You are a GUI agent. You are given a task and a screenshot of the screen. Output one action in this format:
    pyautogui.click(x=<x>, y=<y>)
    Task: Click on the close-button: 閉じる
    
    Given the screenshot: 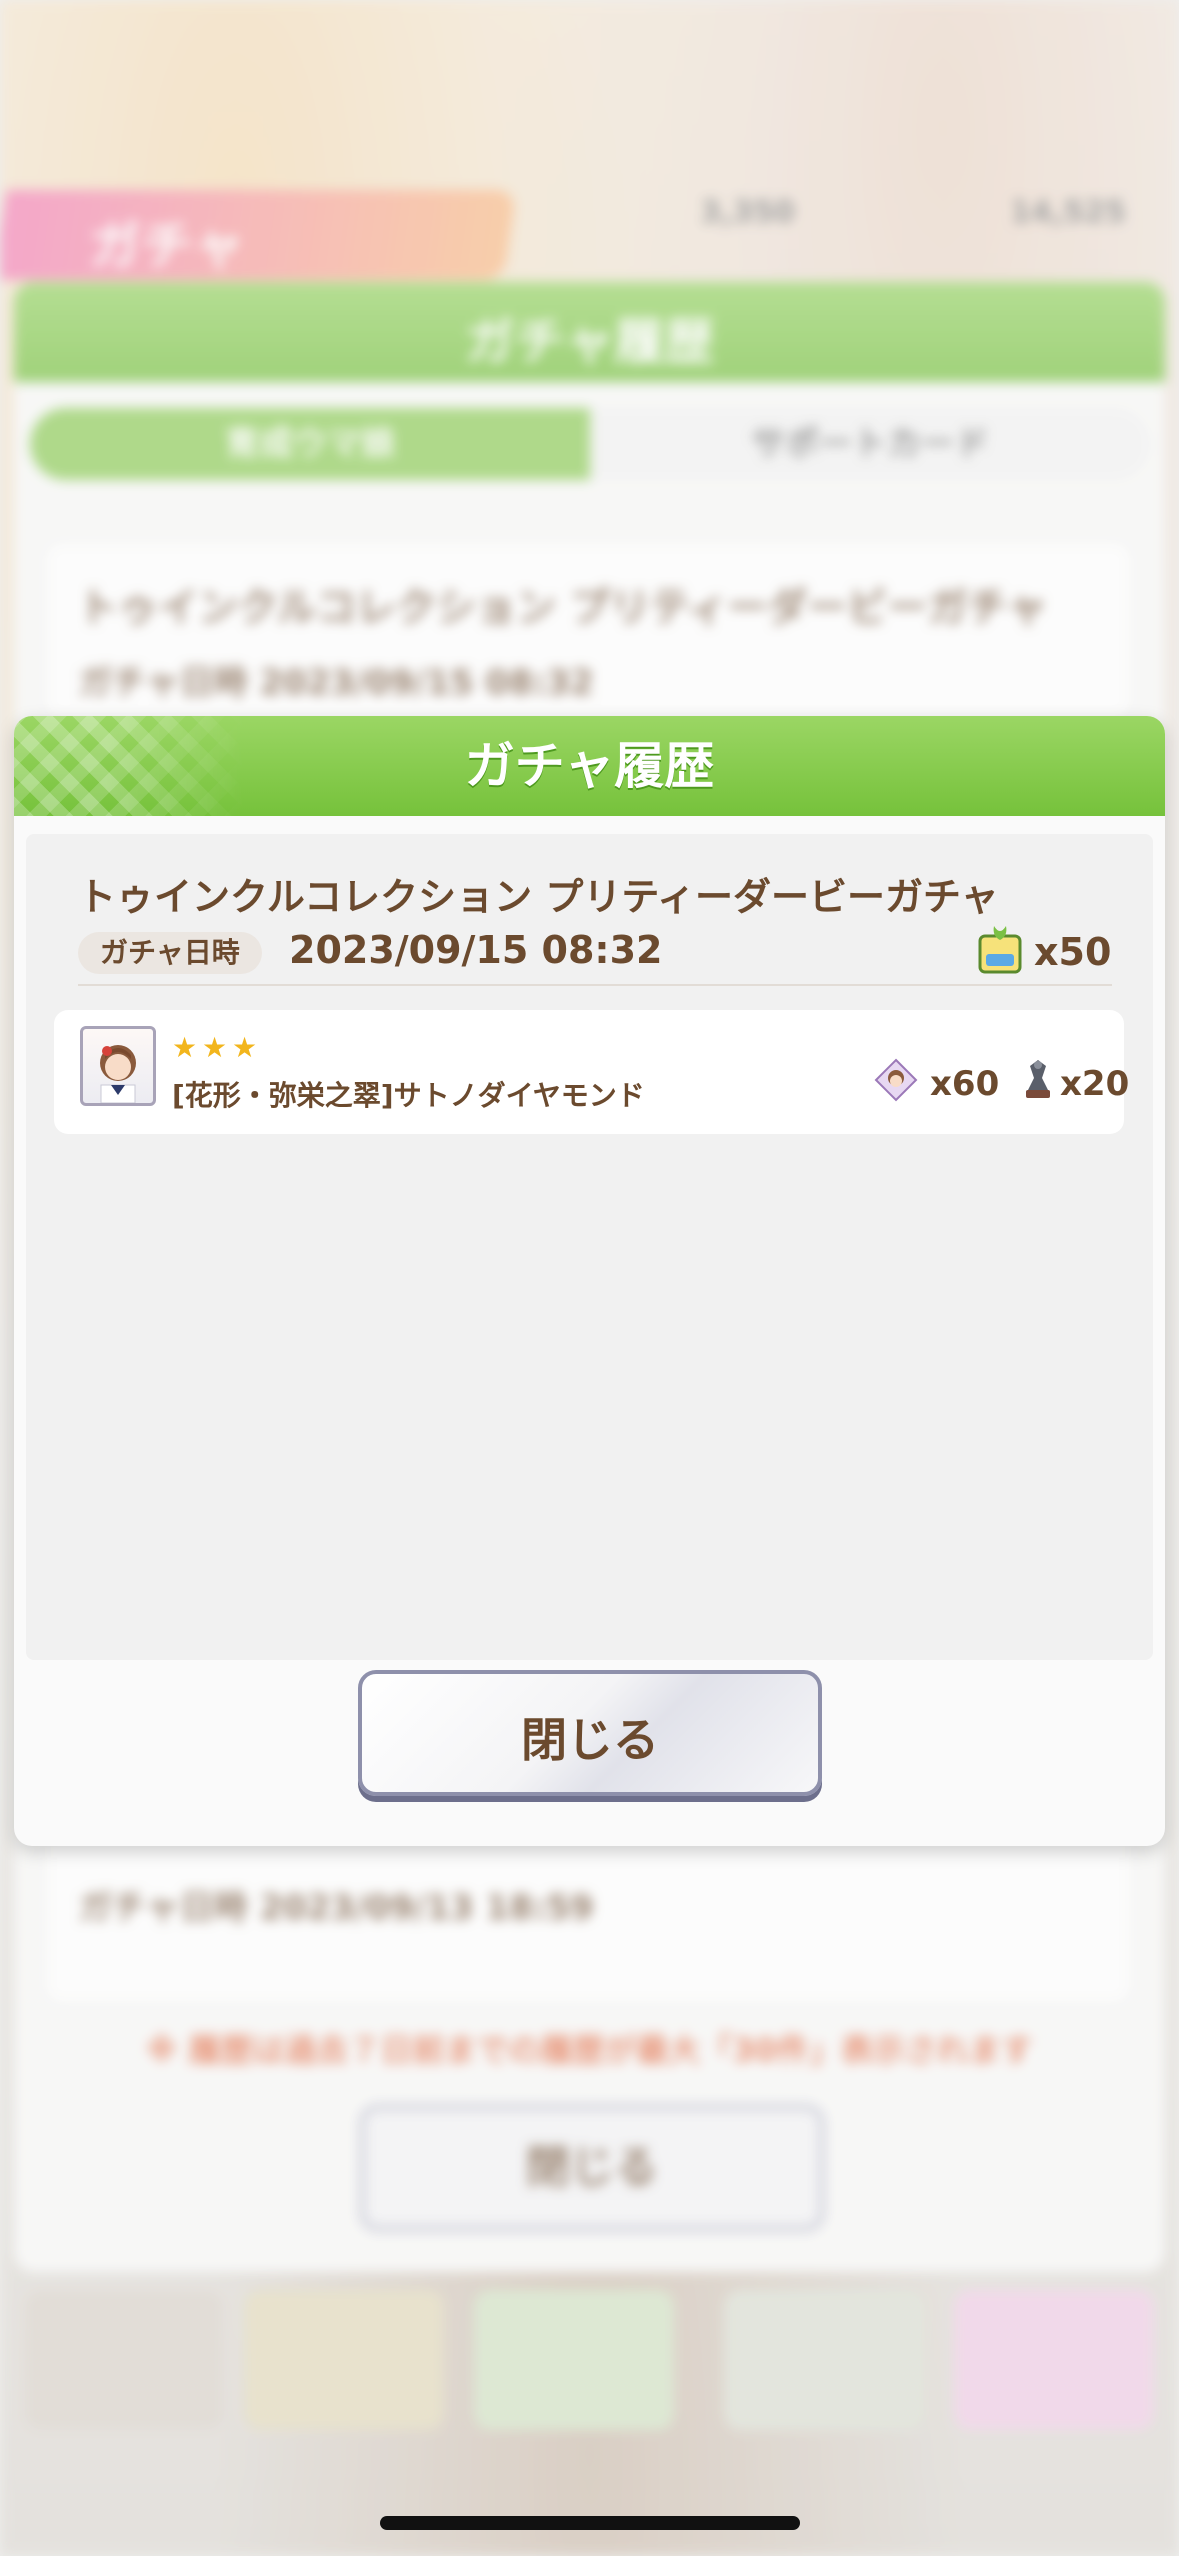 What is the action you would take?
    pyautogui.click(x=590, y=1733)
    